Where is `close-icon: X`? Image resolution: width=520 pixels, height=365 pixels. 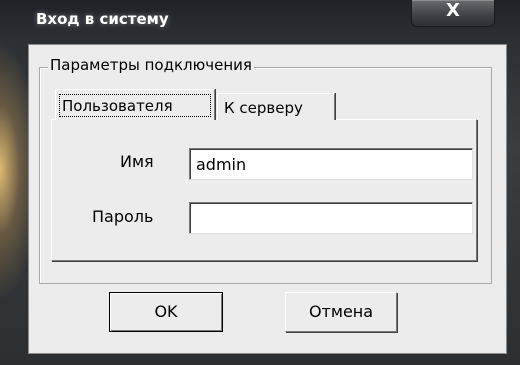
close-icon: X is located at coordinates (453, 10).